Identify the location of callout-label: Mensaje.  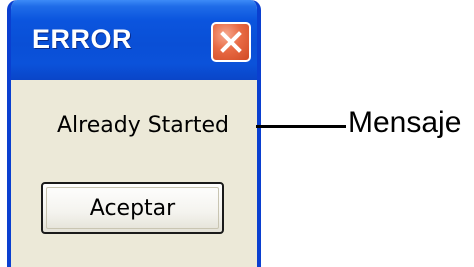
(405, 122).